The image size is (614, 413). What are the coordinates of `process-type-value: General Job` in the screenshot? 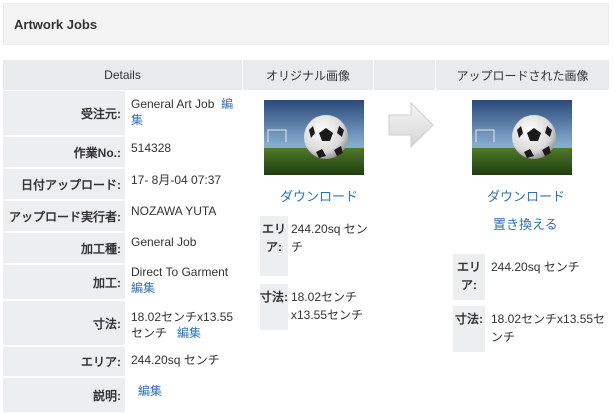 It's located at (164, 242).